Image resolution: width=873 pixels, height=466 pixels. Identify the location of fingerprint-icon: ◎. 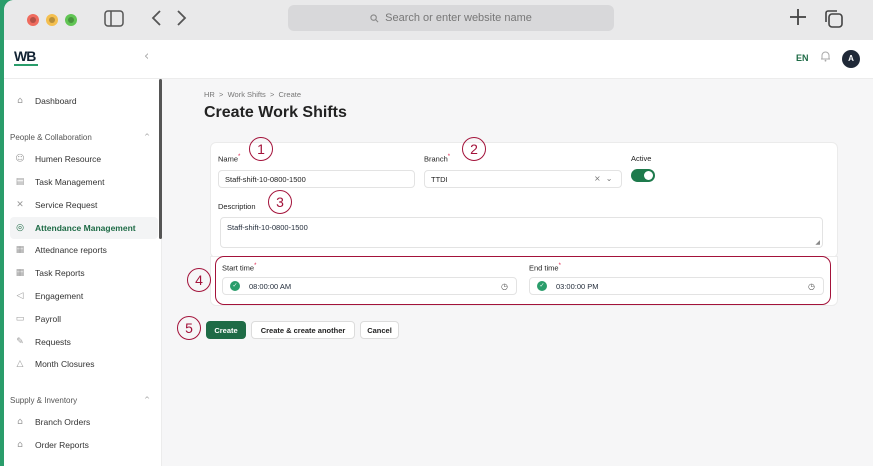
(20, 228).